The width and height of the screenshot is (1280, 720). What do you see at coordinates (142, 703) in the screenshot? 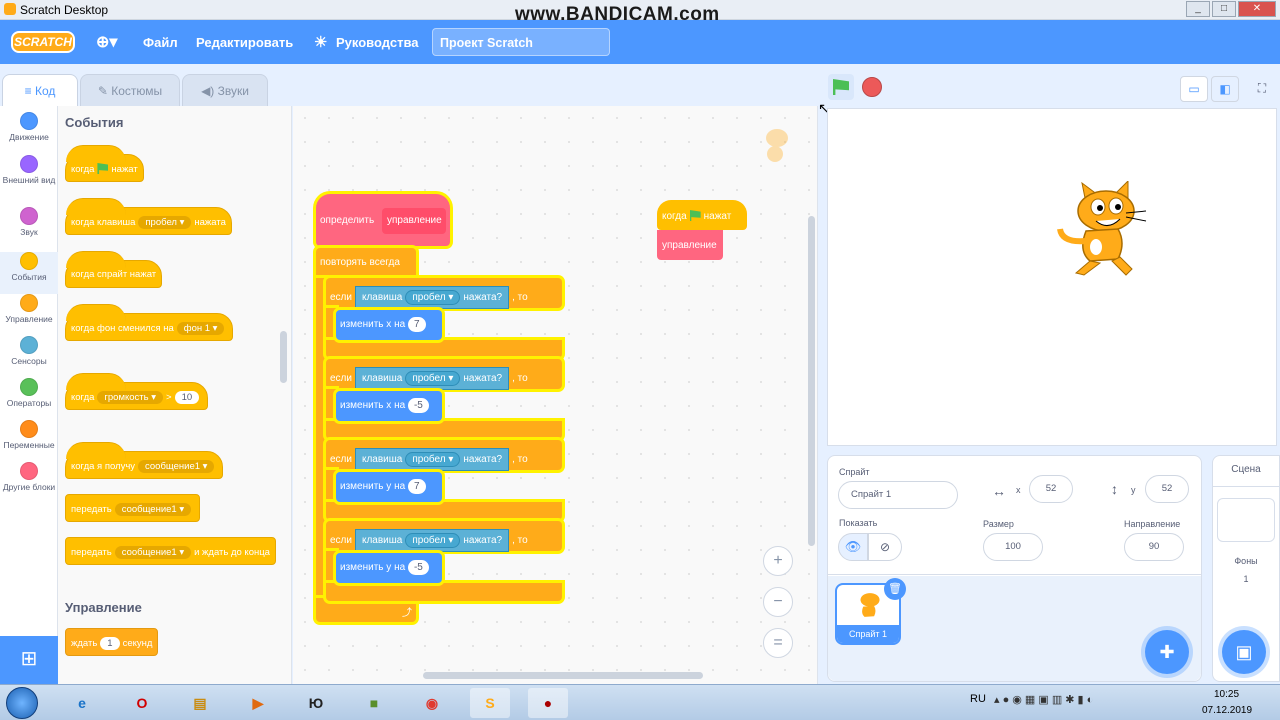
I see `opera-icon: O` at bounding box center [142, 703].